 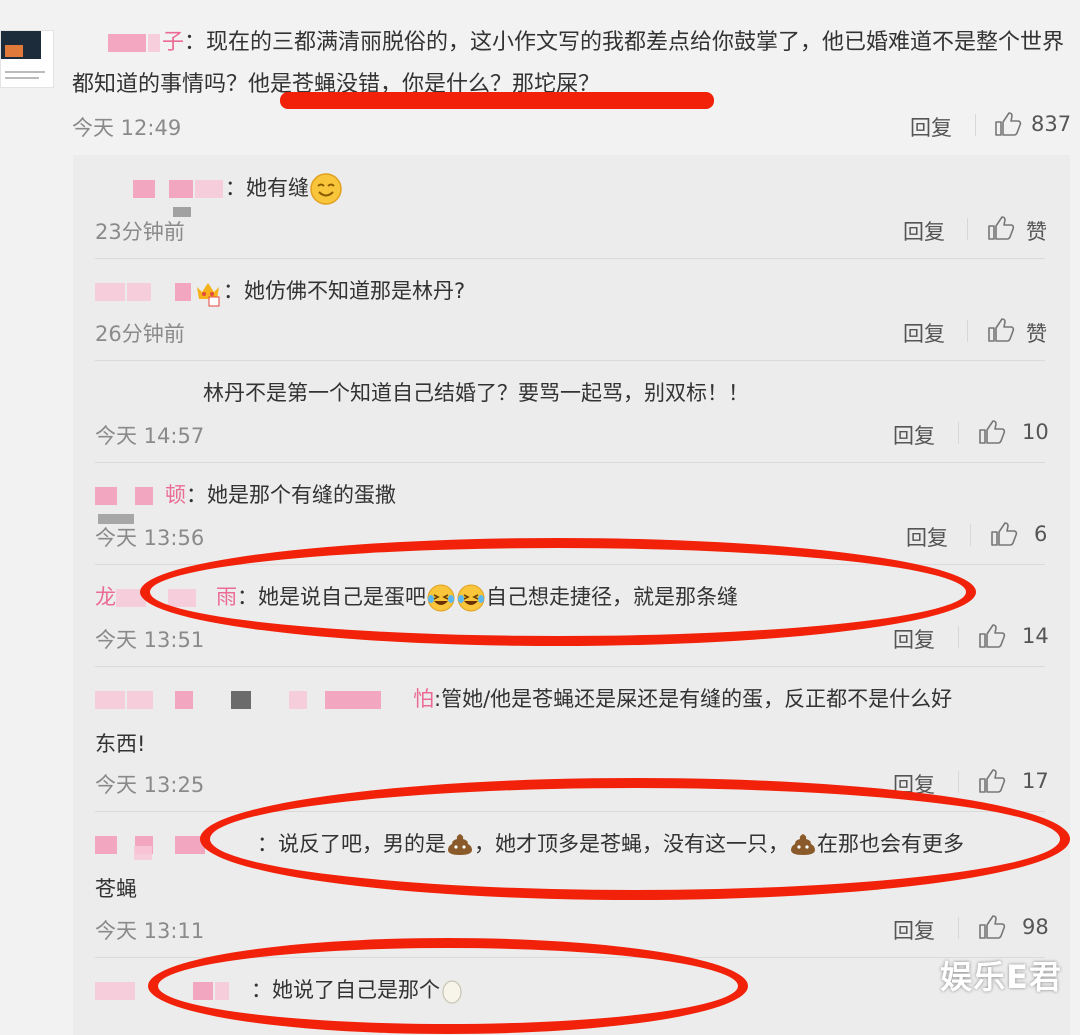 I want to click on reply-3-like-count: 10, so click(x=1035, y=432).